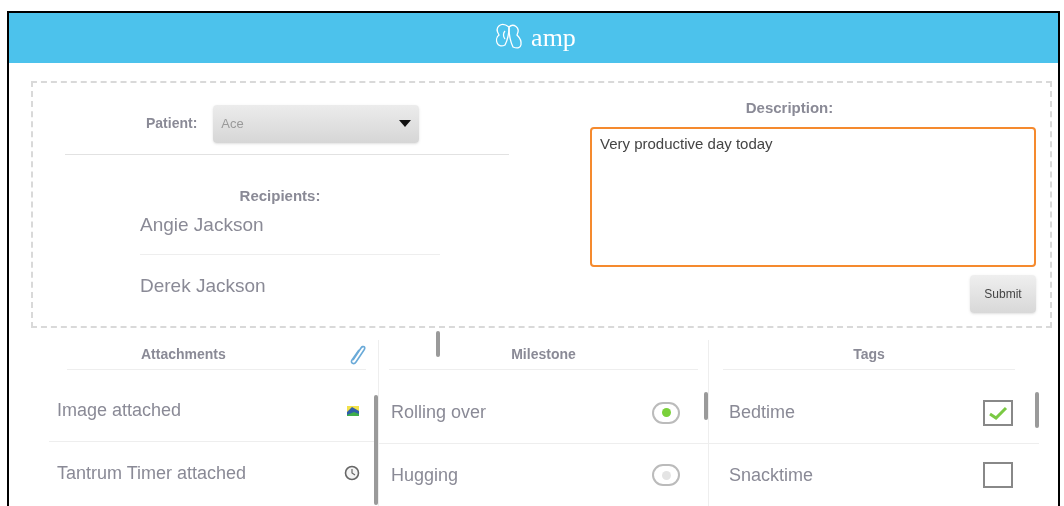 This screenshot has height=506, width=1064. Describe the element at coordinates (280, 195) in the screenshot. I see `recipients-label: Recipients:` at that location.